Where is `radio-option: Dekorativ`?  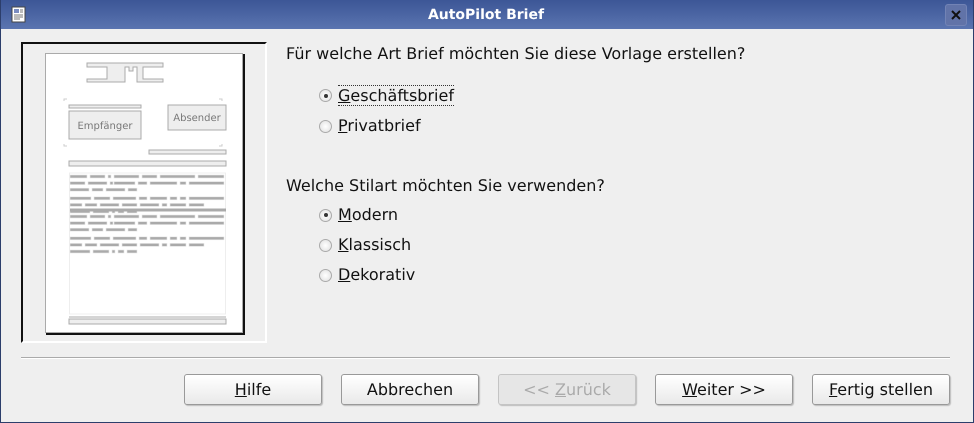
radio-option: Dekorativ is located at coordinates (532, 275).